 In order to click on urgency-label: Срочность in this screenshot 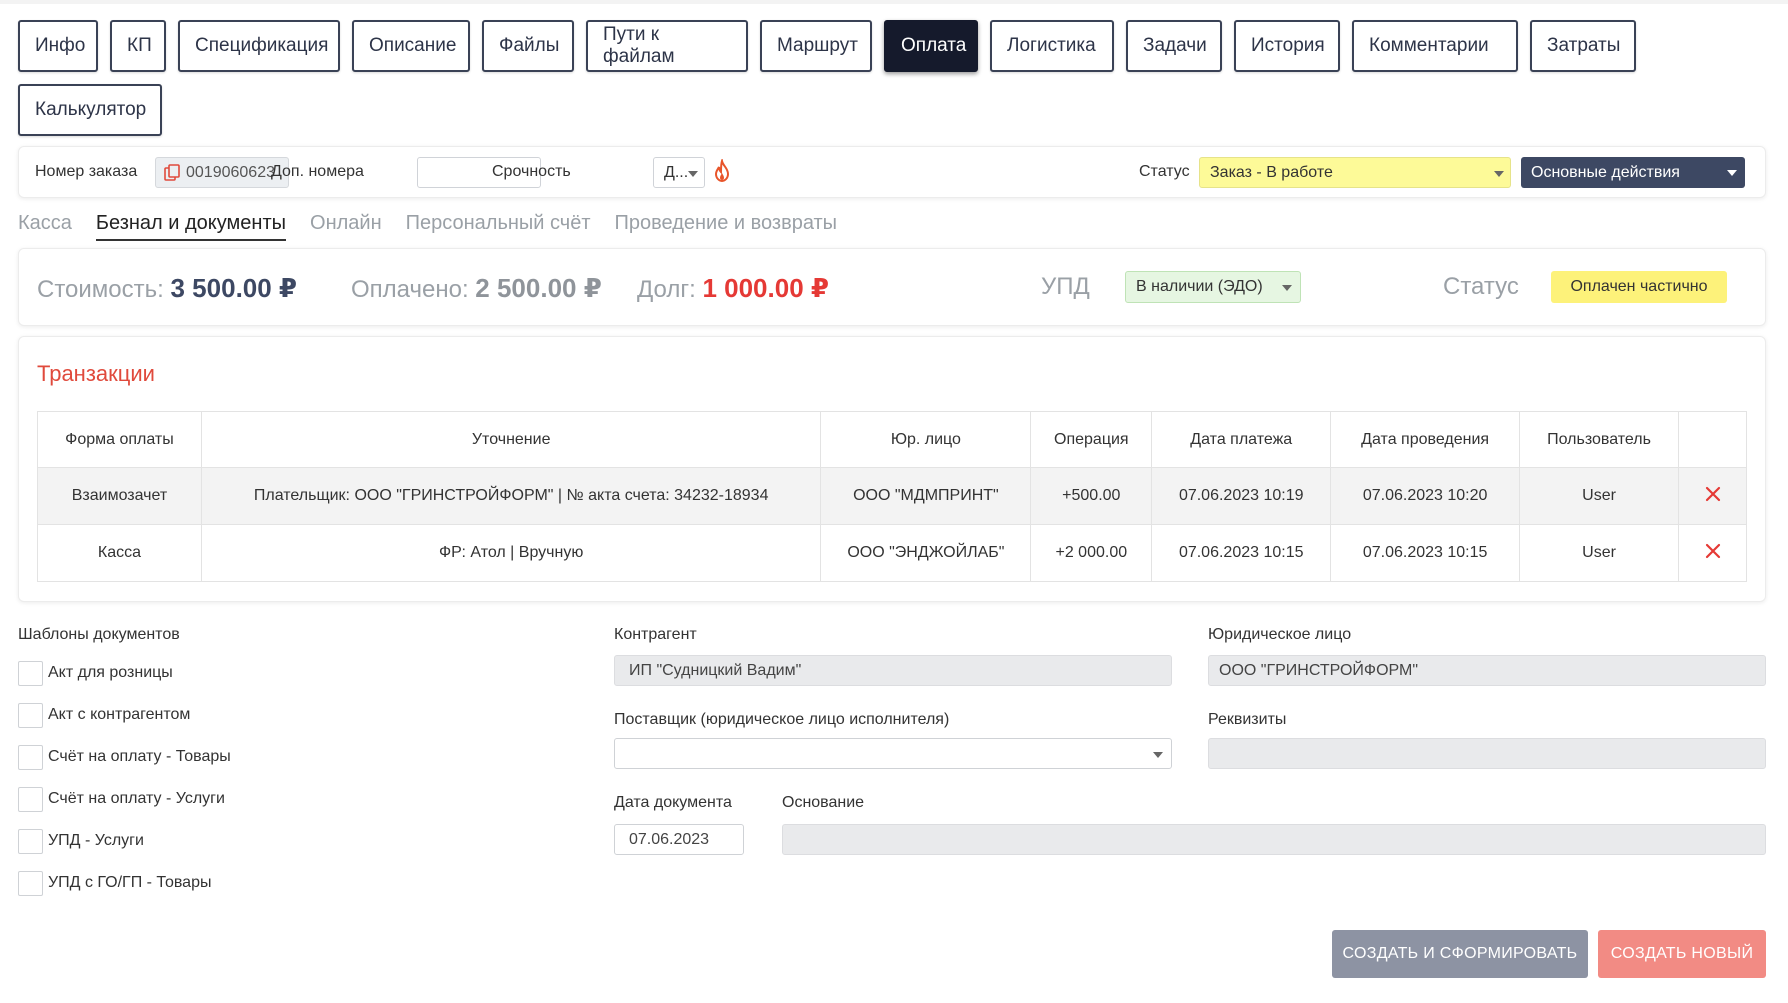, I will do `click(531, 171)`.